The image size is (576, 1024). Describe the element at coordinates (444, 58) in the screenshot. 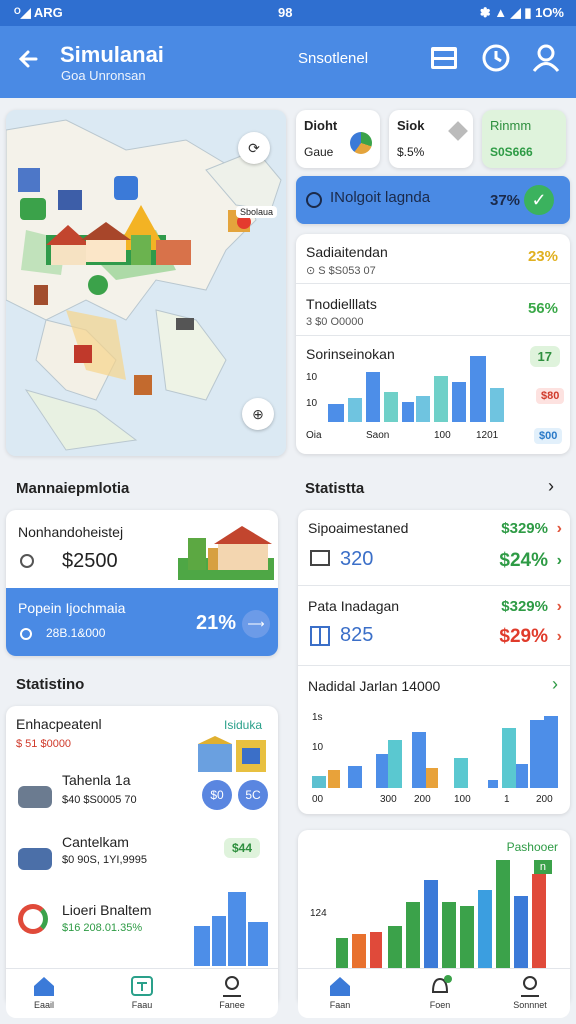

I see `window-icon` at that location.